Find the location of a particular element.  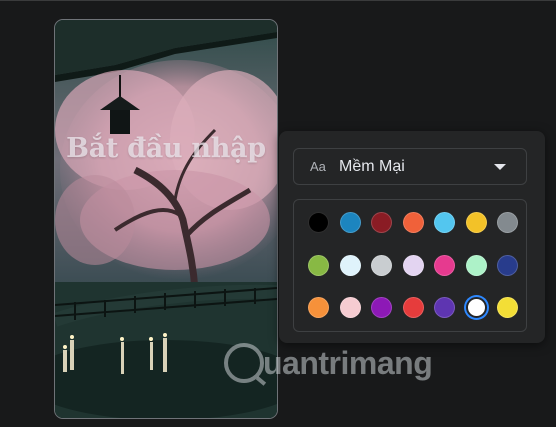

selected-font-label: Mềm Mại is located at coordinates (372, 166).